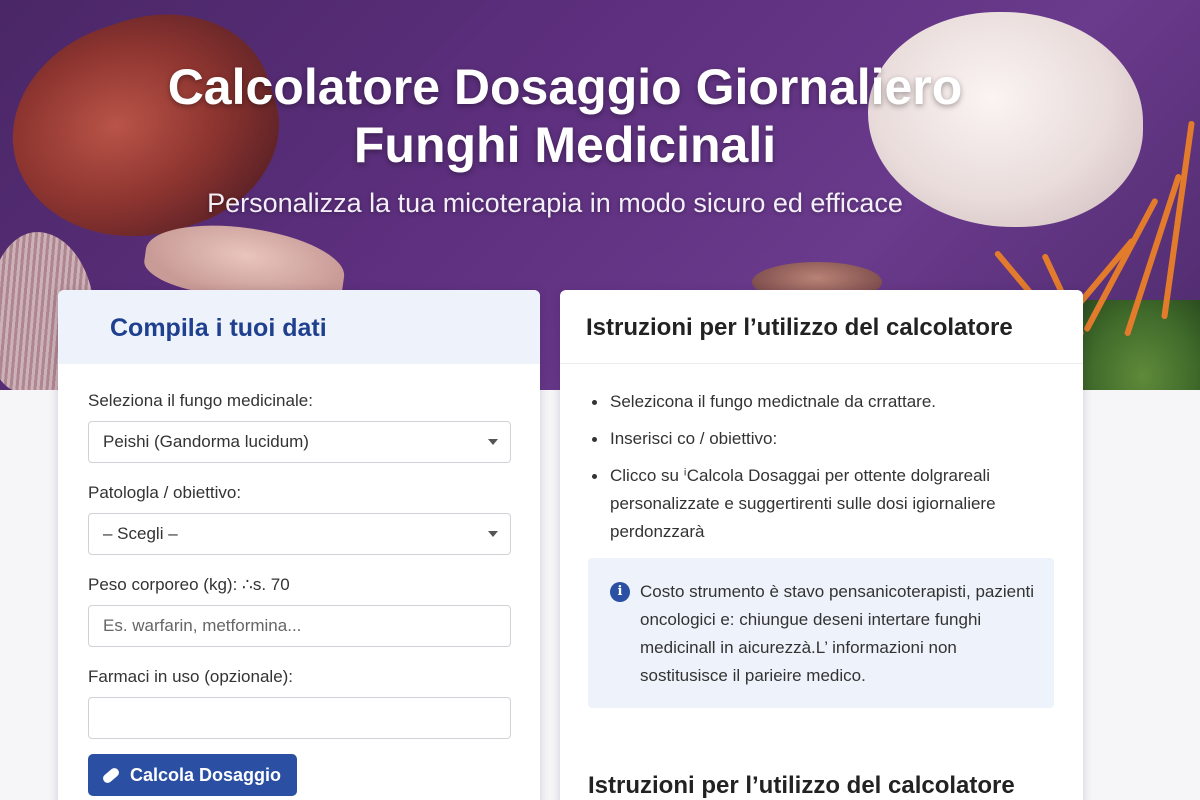 This screenshot has width=1200, height=800. I want to click on pathology-select-value: – Scegli –, so click(140, 533).